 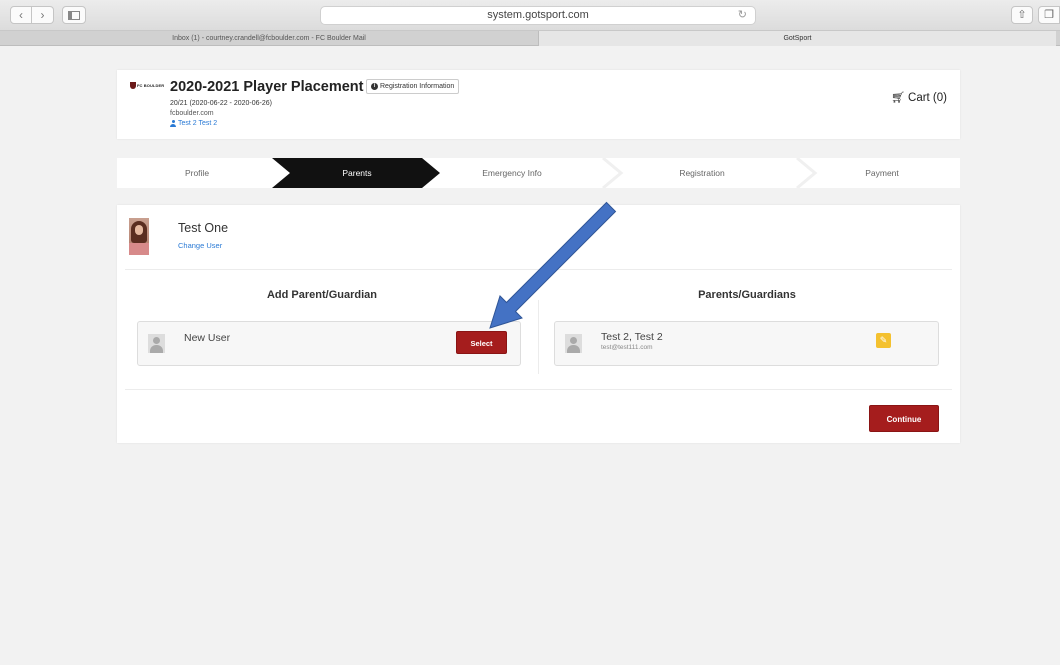 What do you see at coordinates (357, 173) in the screenshot?
I see `step-parents: Parents` at bounding box center [357, 173].